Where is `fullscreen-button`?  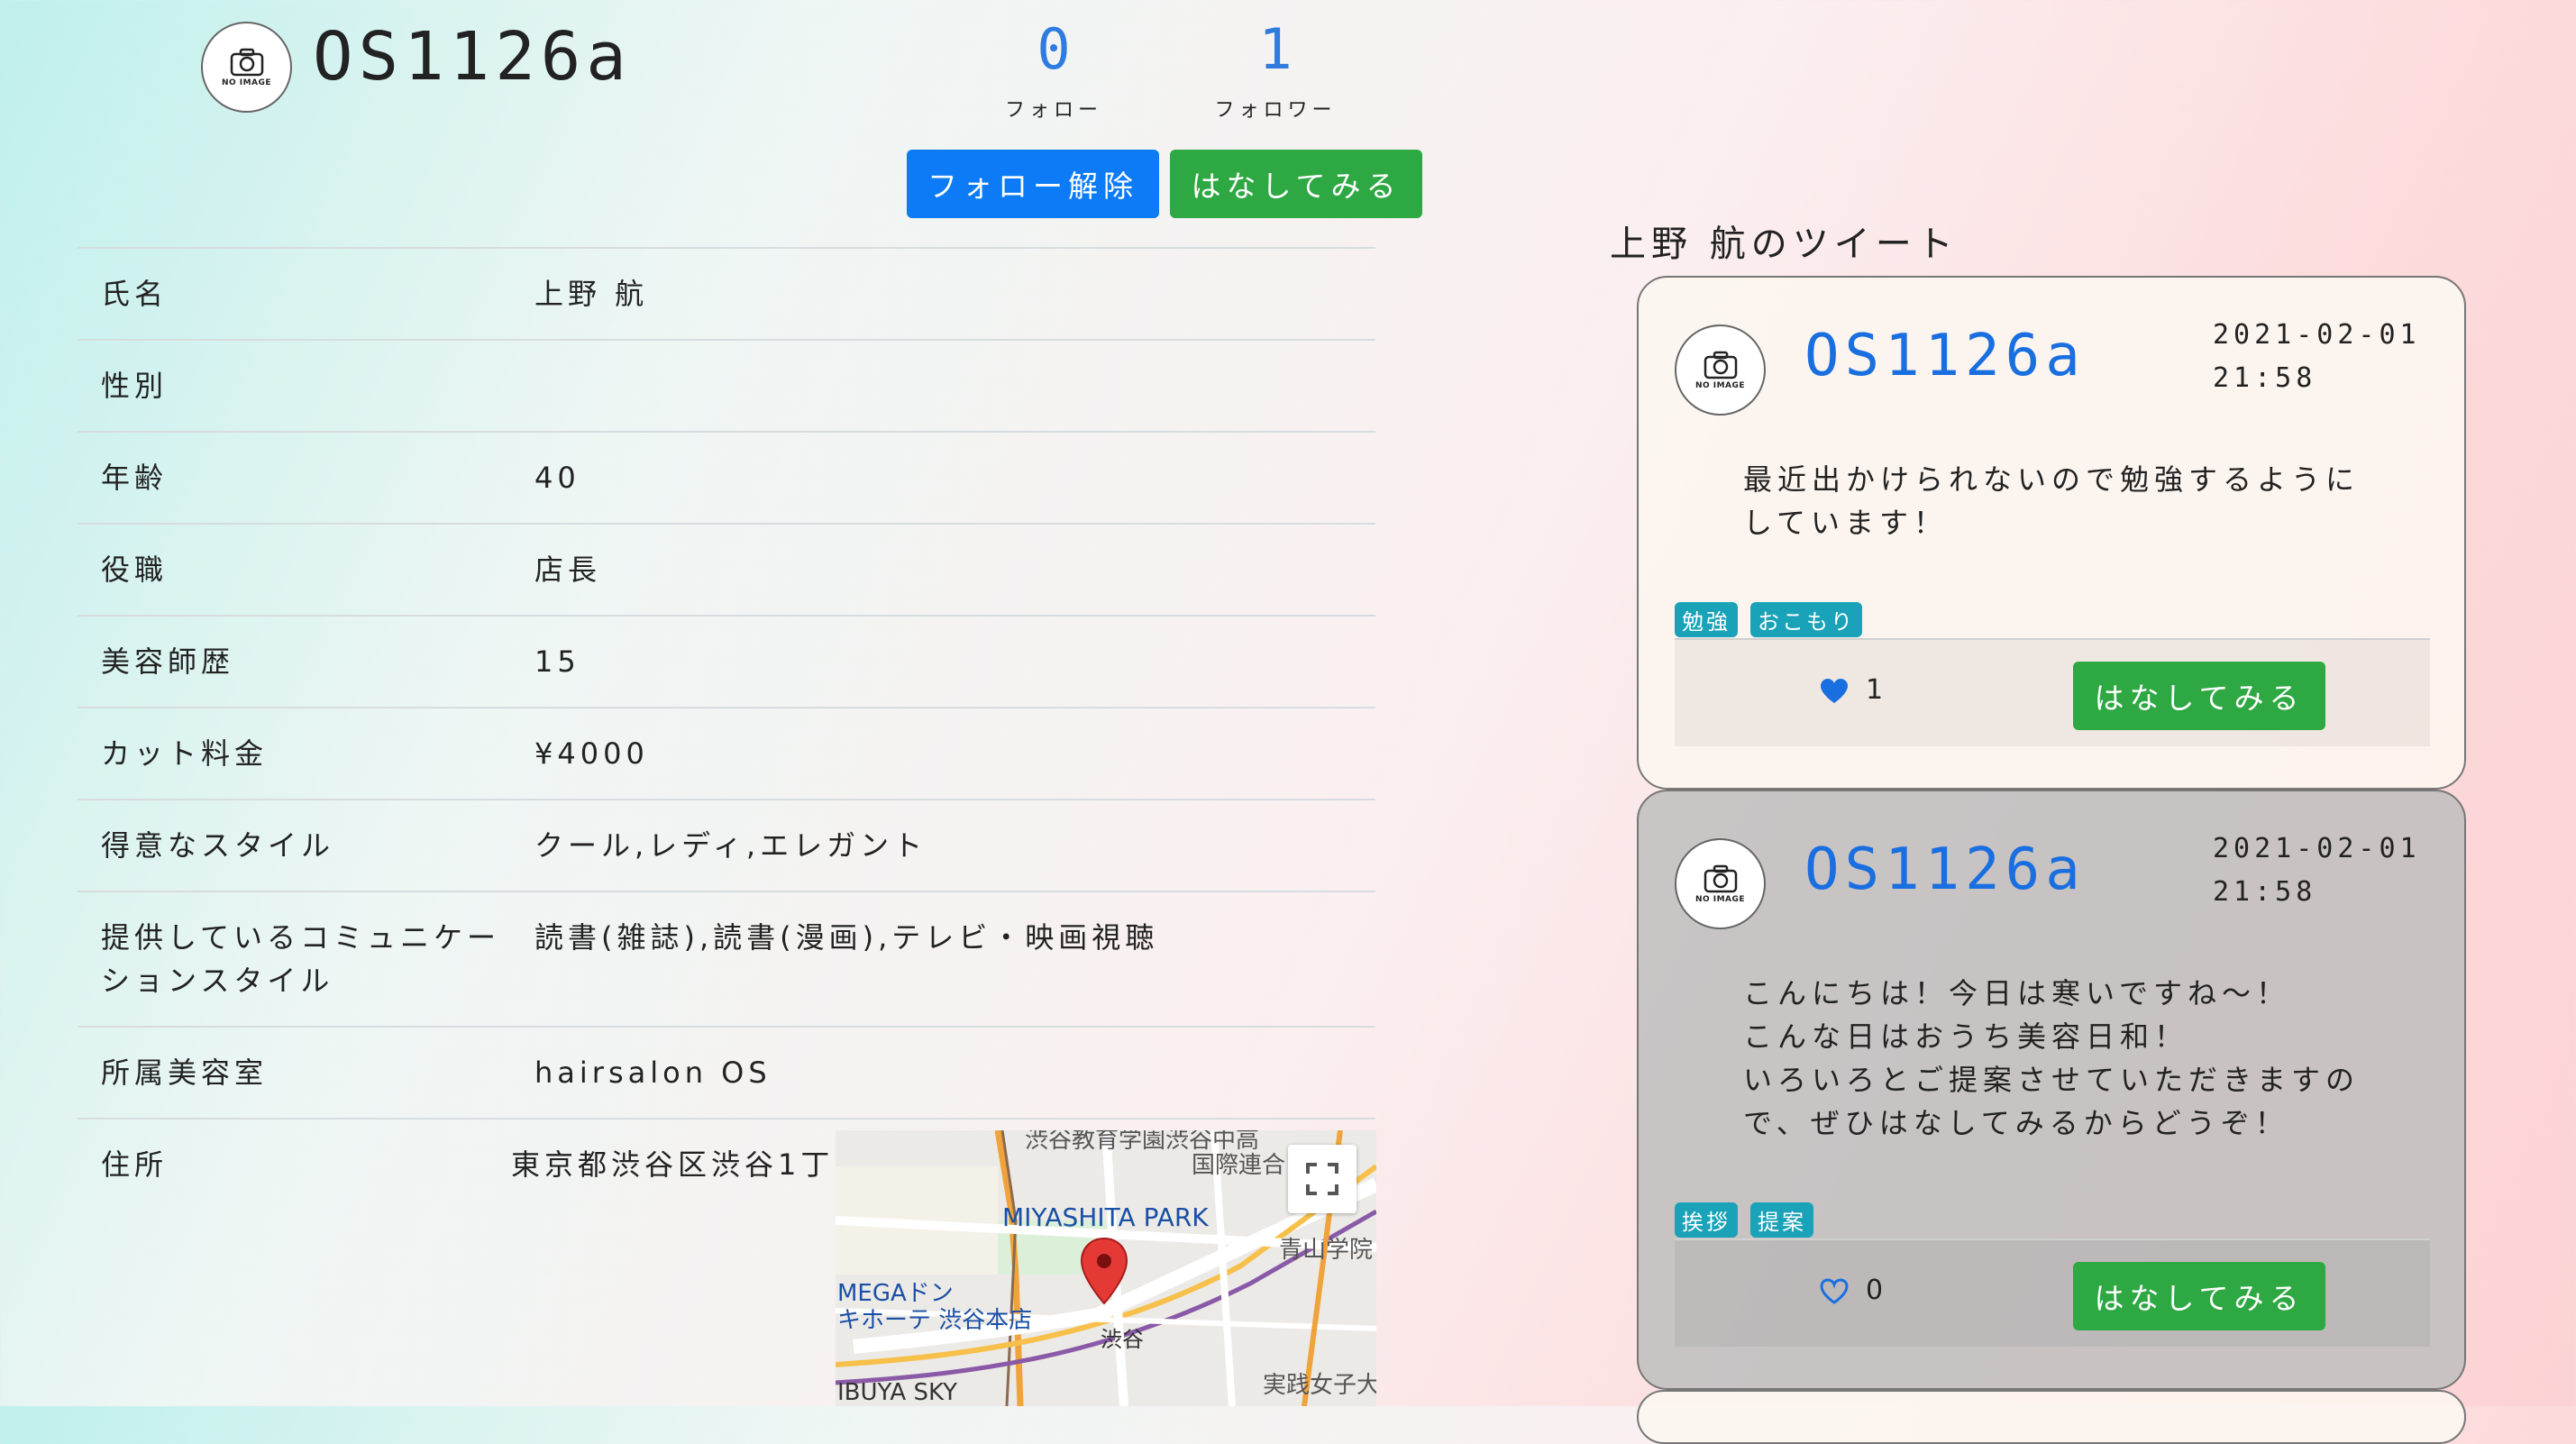
fullscreen-button is located at coordinates (1322, 1179).